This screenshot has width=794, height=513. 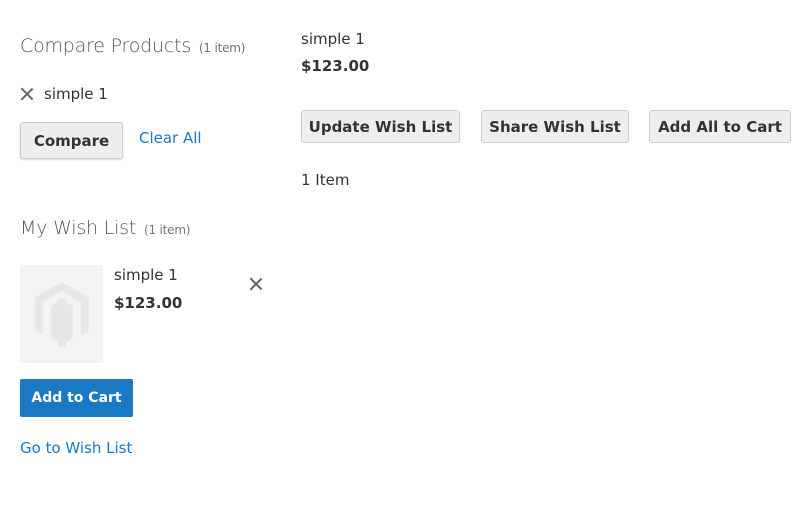 What do you see at coordinates (222, 48) in the screenshot?
I see `compare-products-count: (1 item)` at bounding box center [222, 48].